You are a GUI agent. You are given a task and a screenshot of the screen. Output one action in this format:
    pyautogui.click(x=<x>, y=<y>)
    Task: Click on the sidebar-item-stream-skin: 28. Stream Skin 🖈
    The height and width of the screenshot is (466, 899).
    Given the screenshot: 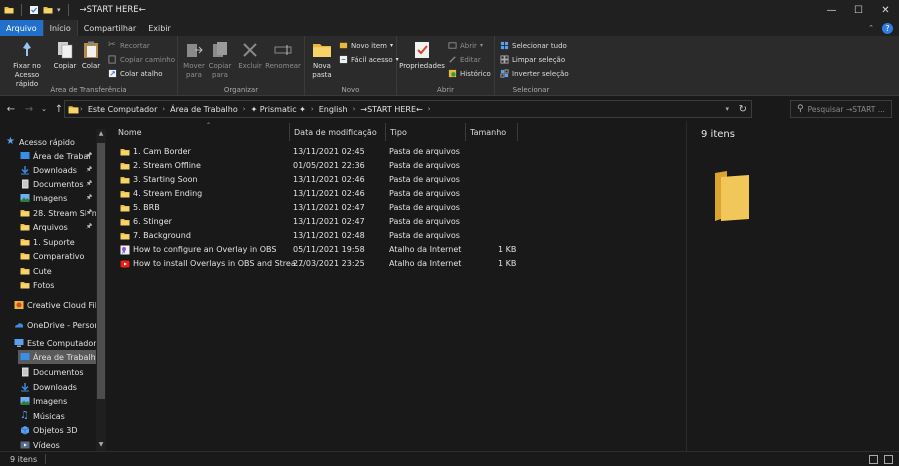 What is the action you would take?
    pyautogui.click(x=58, y=213)
    